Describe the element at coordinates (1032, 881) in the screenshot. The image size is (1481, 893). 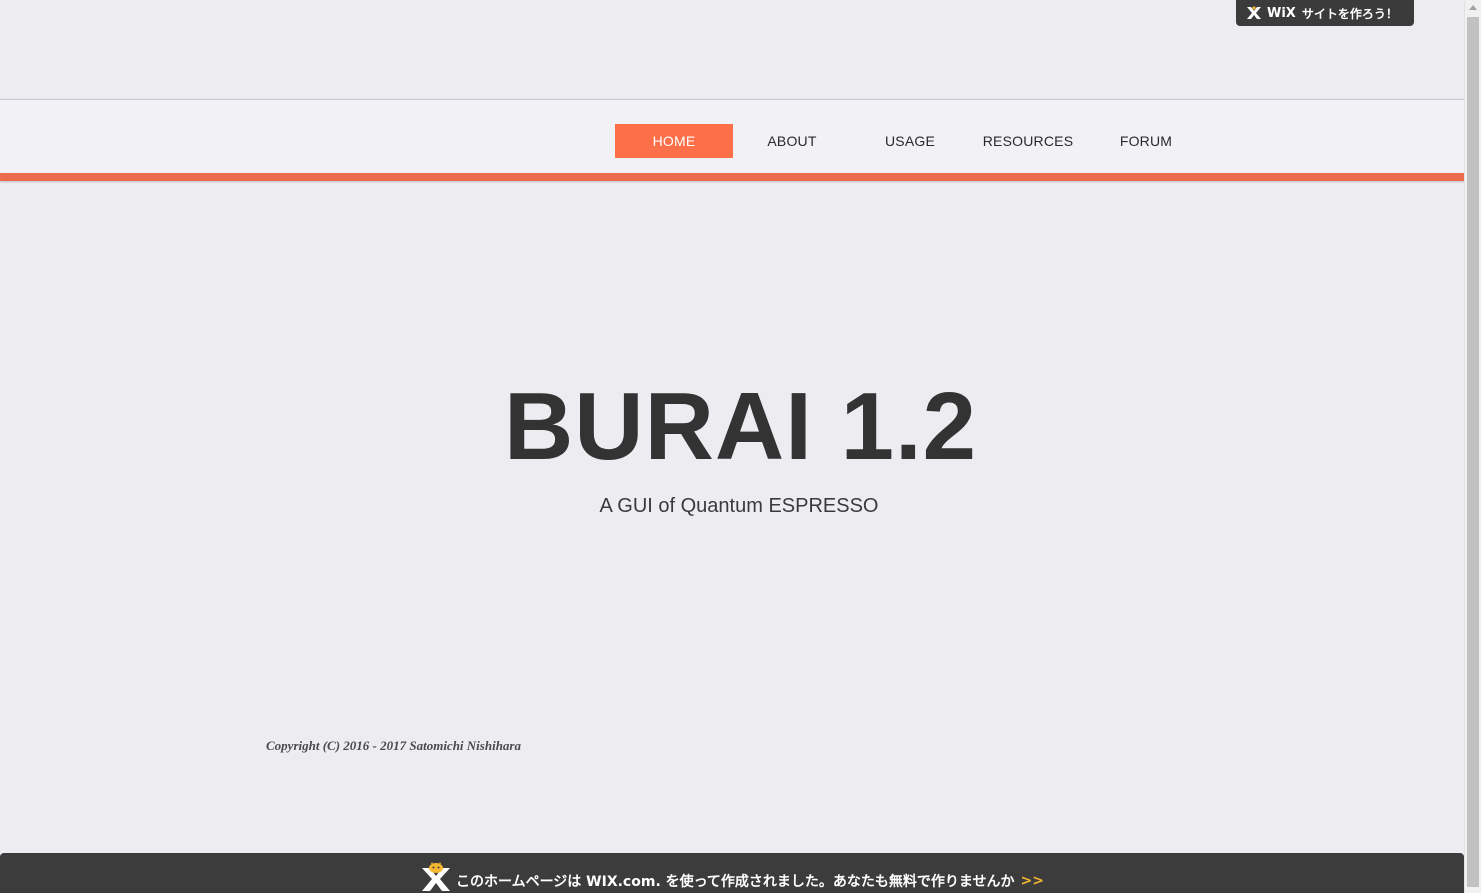
I see `banner-arrows: >>` at that location.